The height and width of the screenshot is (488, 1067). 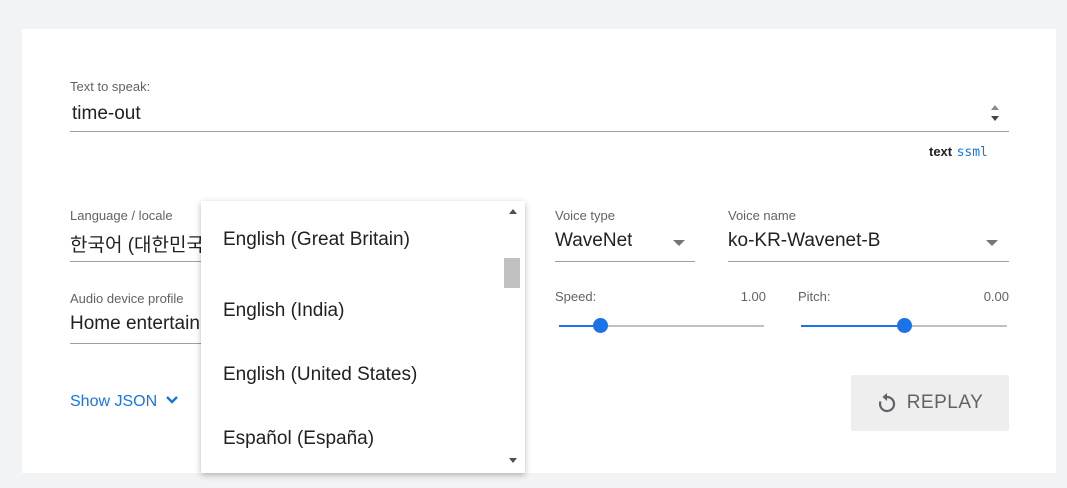 What do you see at coordinates (996, 296) in the screenshot?
I see `pitch-value: 0.00` at bounding box center [996, 296].